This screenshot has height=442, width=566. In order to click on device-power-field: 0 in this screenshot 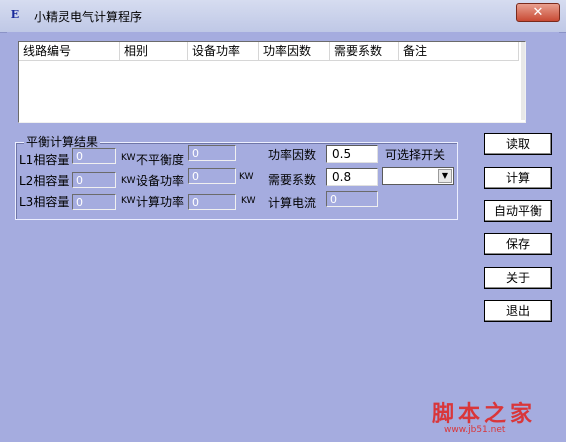, I will do `click(212, 176)`.